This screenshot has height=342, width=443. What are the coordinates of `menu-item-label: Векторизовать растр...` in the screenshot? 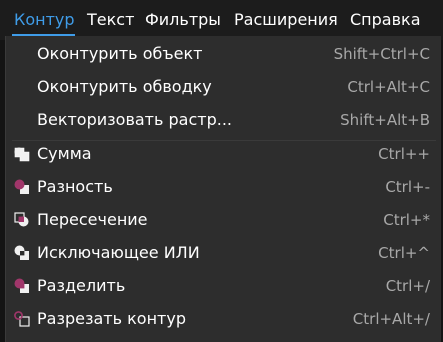 It's located at (135, 119).